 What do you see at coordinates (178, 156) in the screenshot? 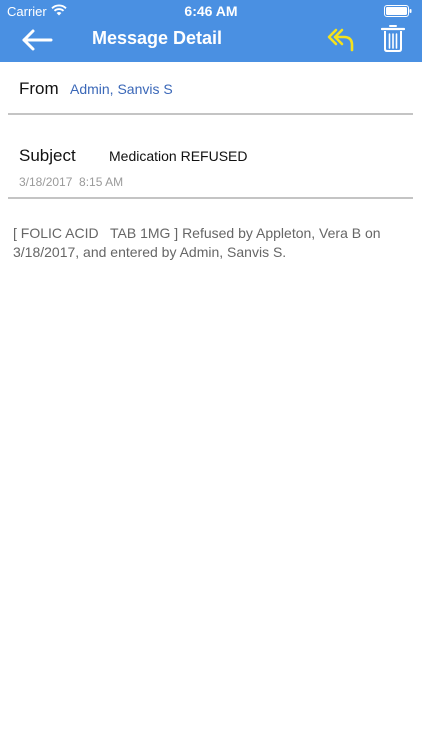
I see `subject-value: Medication REFUSED` at bounding box center [178, 156].